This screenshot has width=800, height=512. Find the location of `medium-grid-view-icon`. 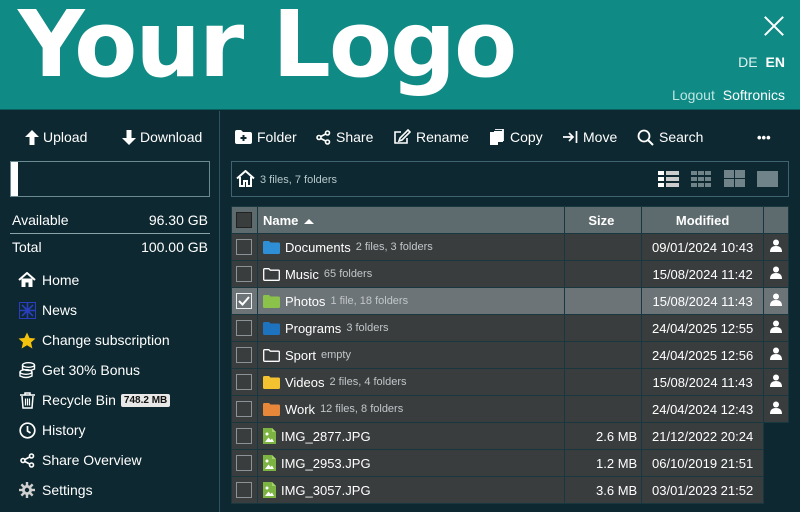

medium-grid-view-icon is located at coordinates (734, 179).